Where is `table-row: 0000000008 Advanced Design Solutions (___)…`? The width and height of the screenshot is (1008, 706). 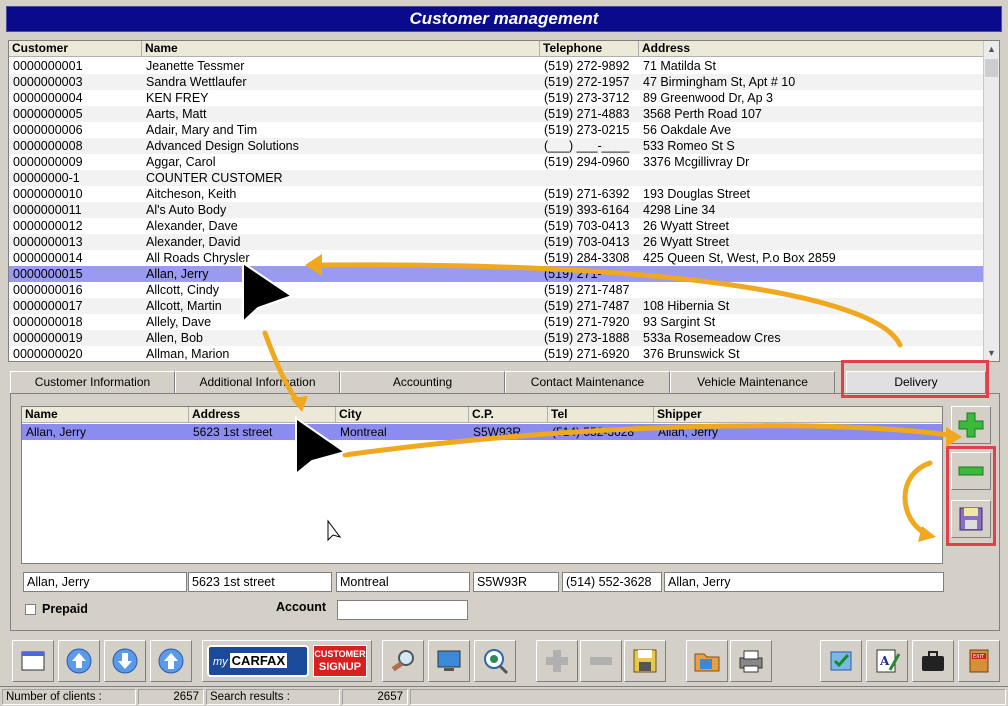
table-row: 0000000008 Advanced Design Solutions (___)… is located at coordinates (497, 146).